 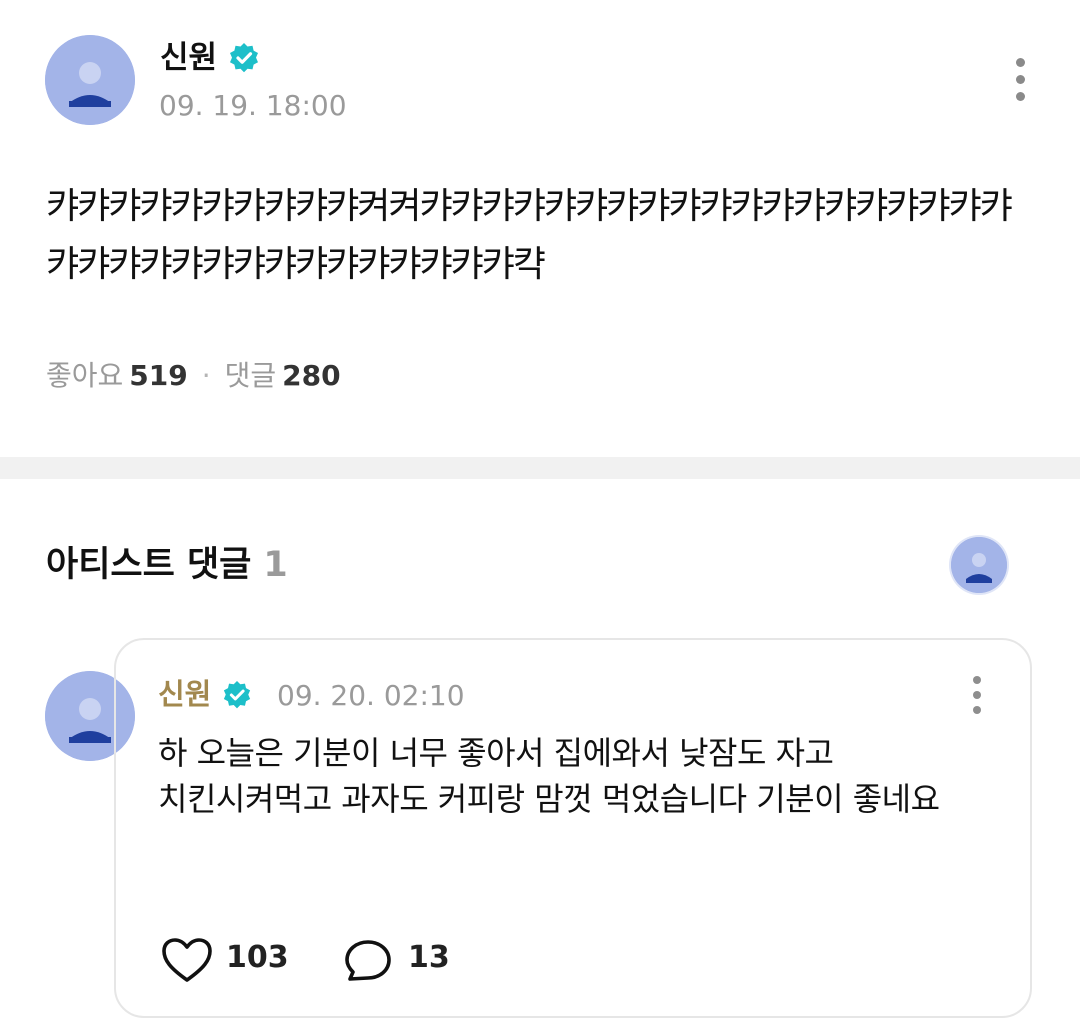 What do you see at coordinates (253, 105) in the screenshot?
I see `post-timestamp: 09. 19. 18:00` at bounding box center [253, 105].